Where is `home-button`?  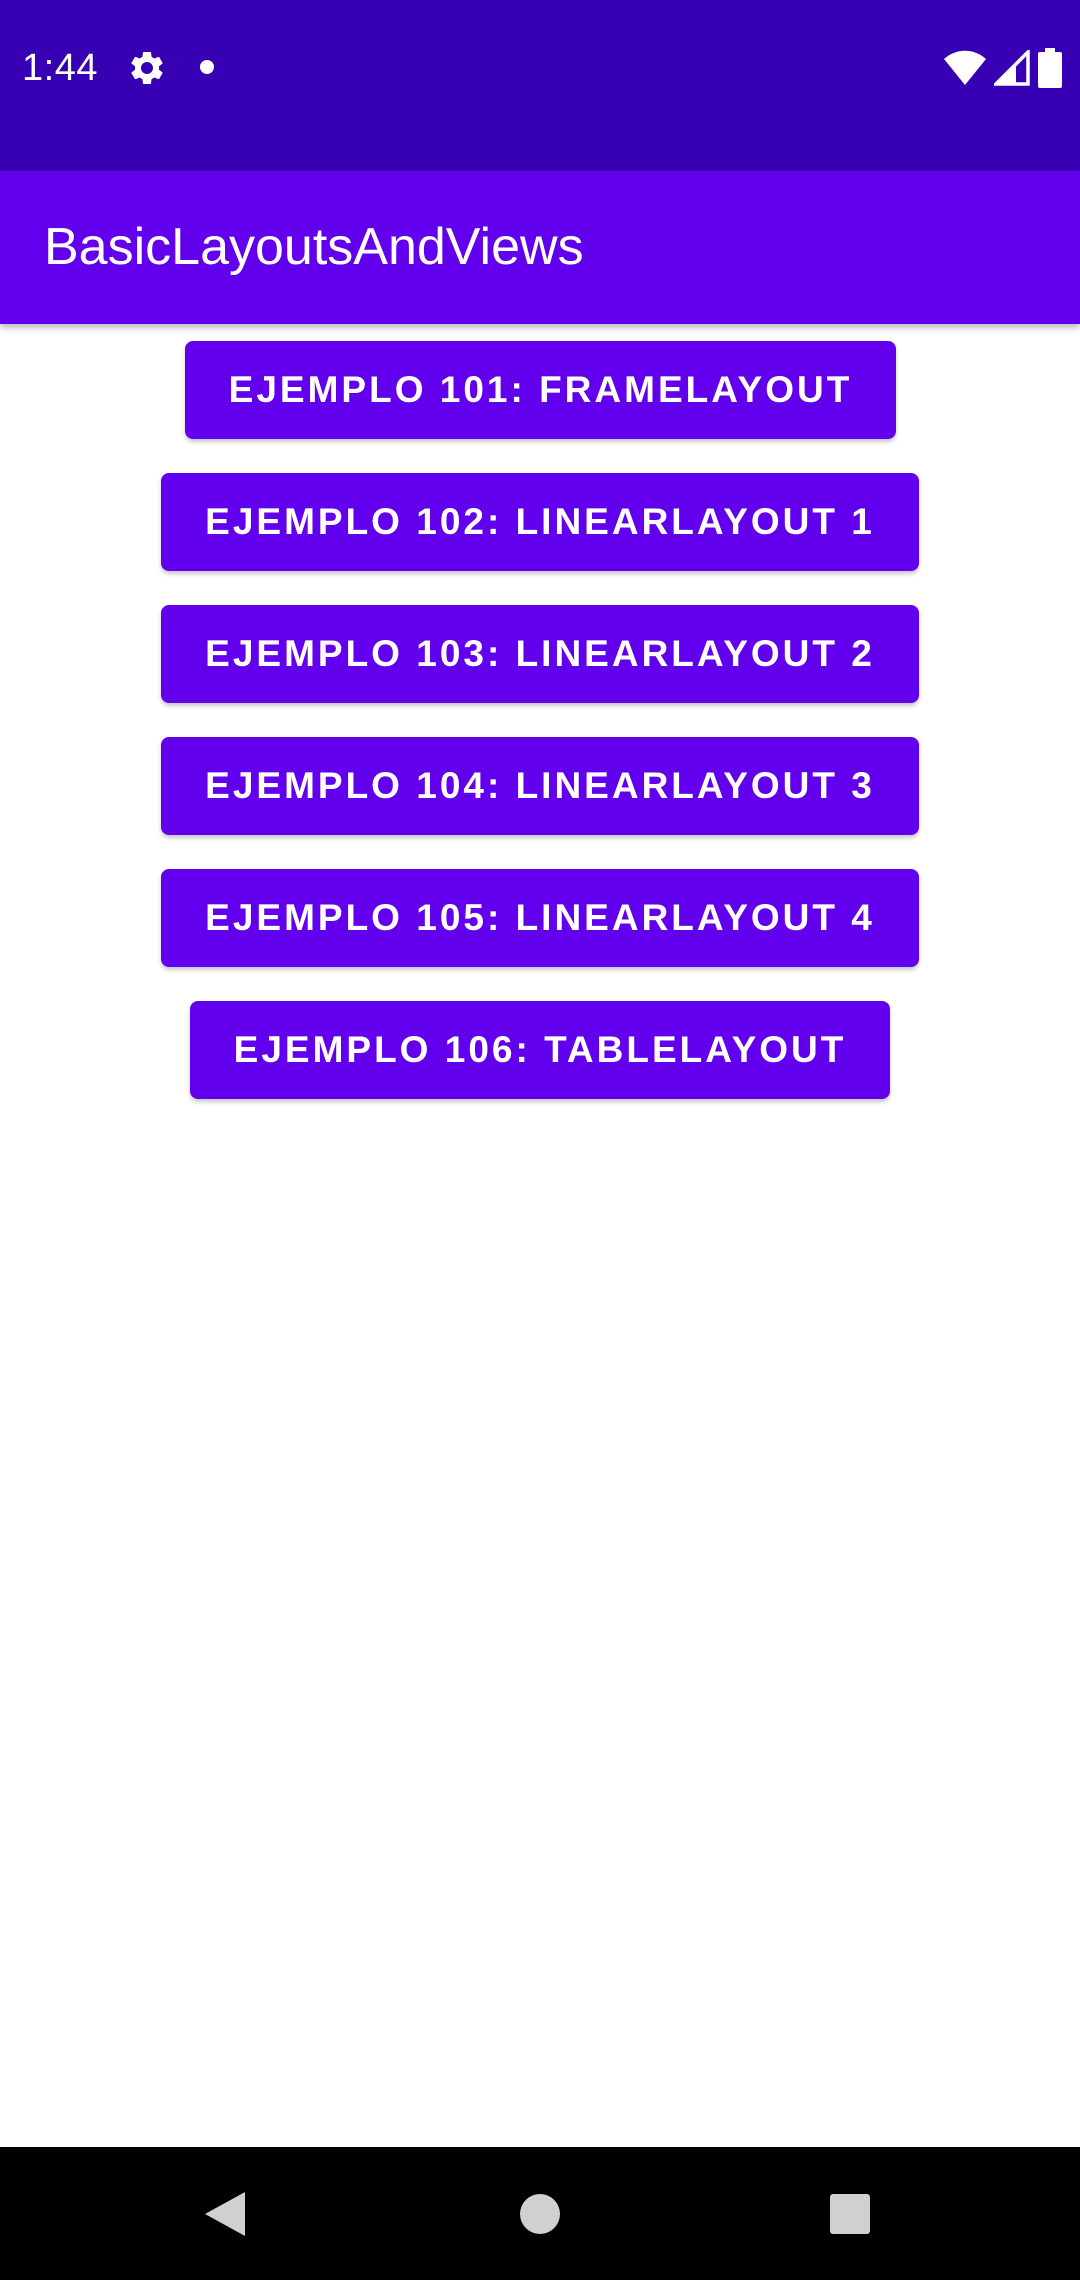 home-button is located at coordinates (540, 2213).